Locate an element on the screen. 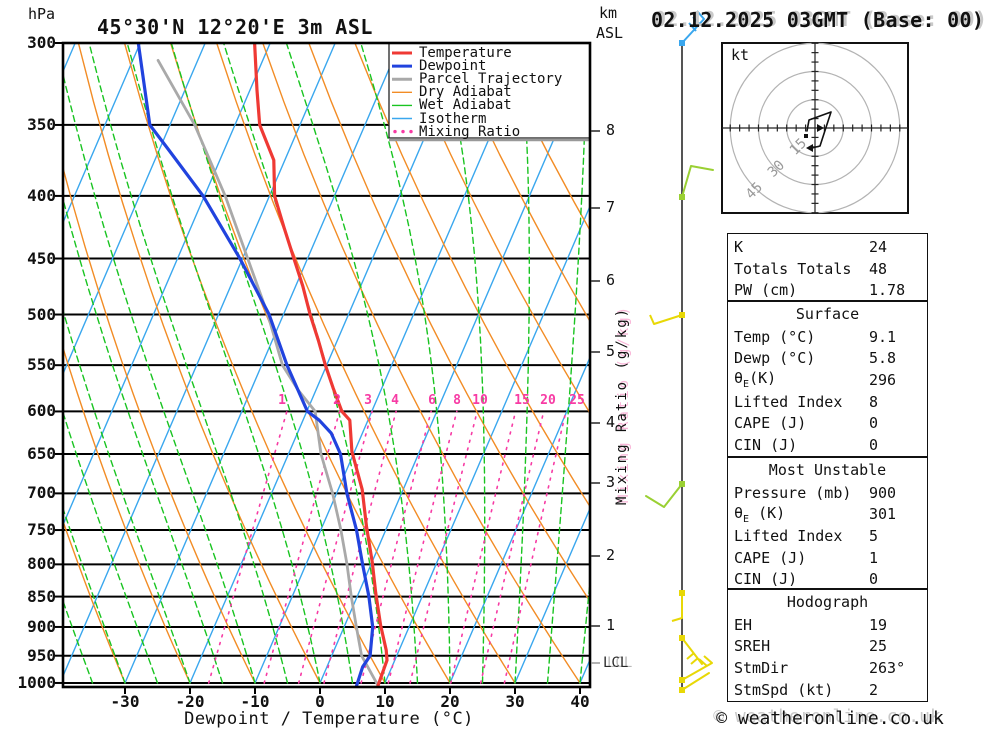 The height and width of the screenshot is (733, 1000). temperature-tick-label: -20 is located at coordinates (190, 701).